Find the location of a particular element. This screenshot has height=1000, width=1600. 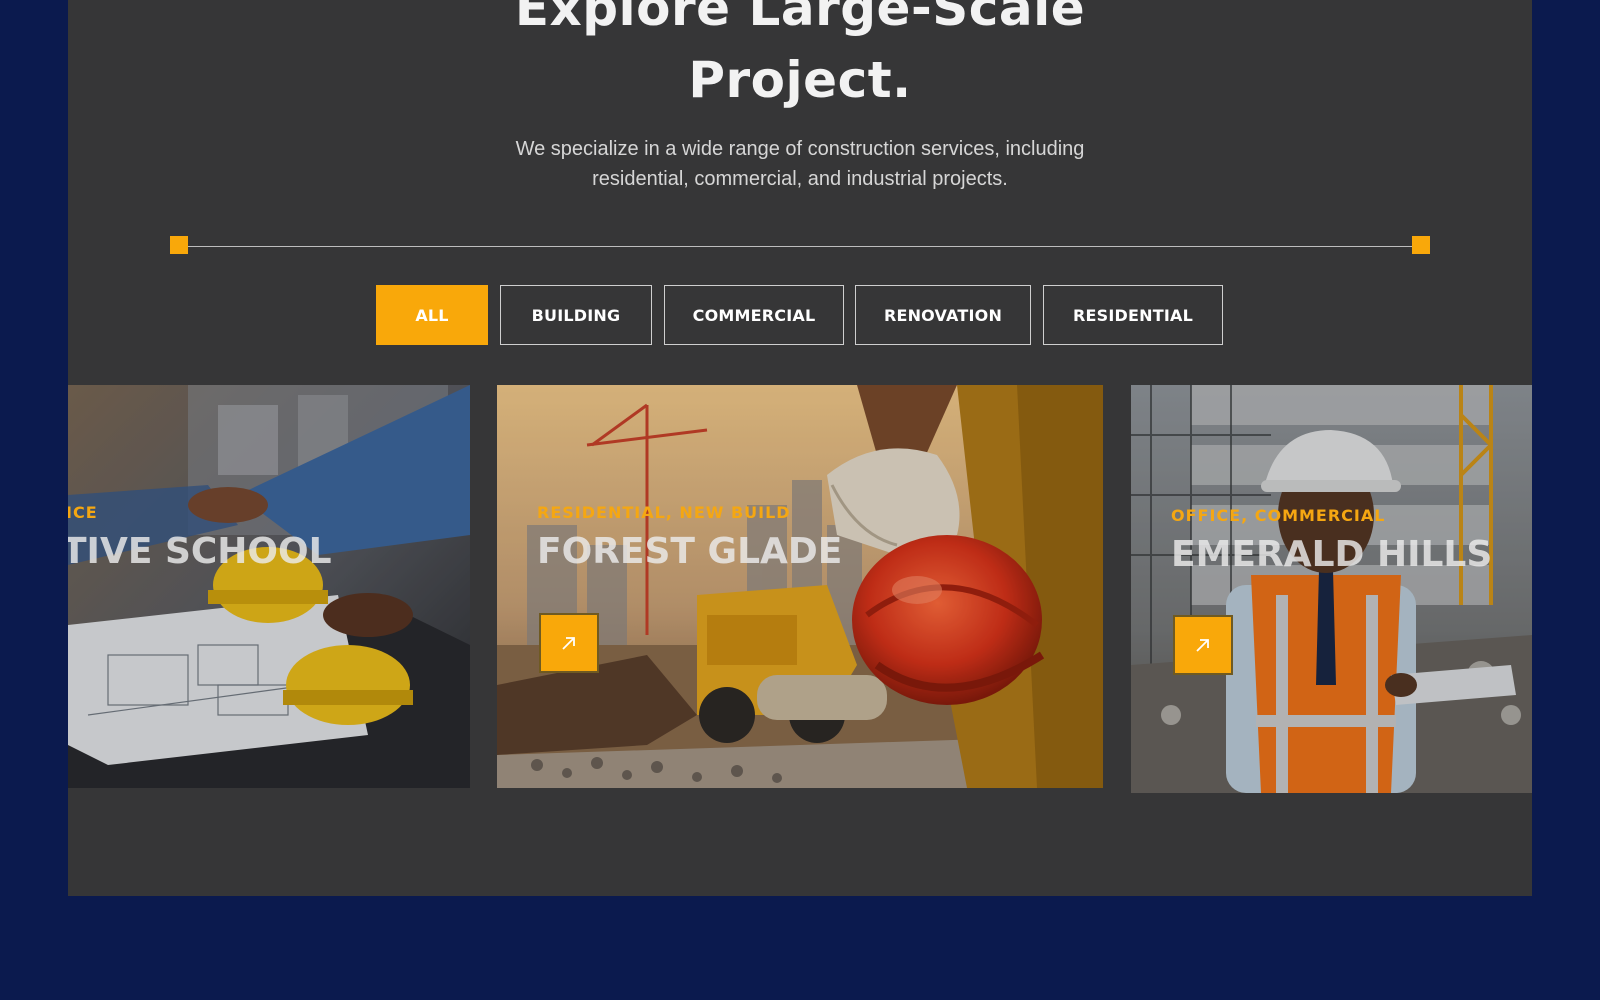

project-title: TIVE SCHOOL is located at coordinates (200, 551).